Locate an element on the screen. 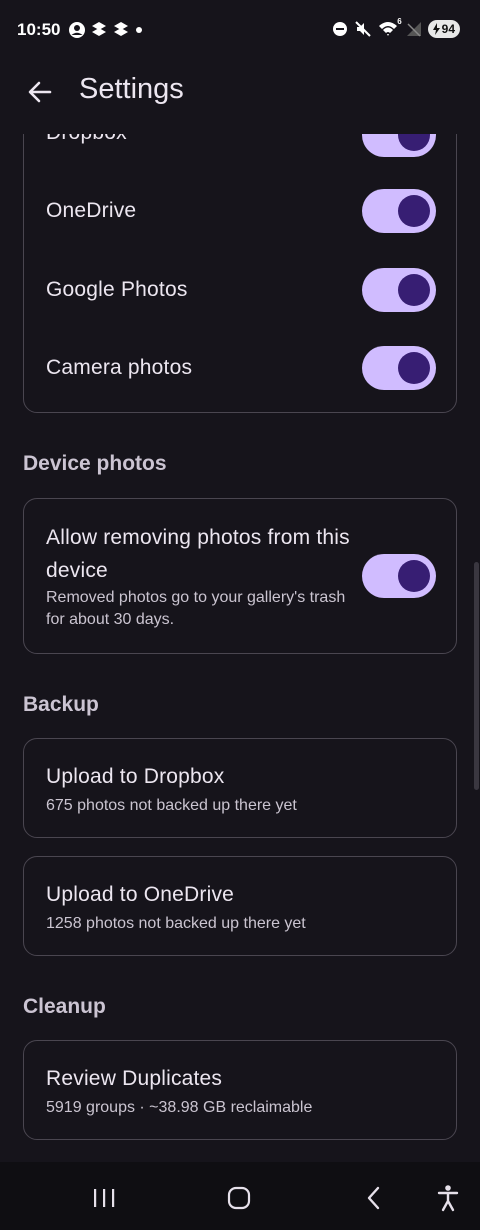 The height and width of the screenshot is (1230, 480). chevron-left-icon is located at coordinates (373, 1198).